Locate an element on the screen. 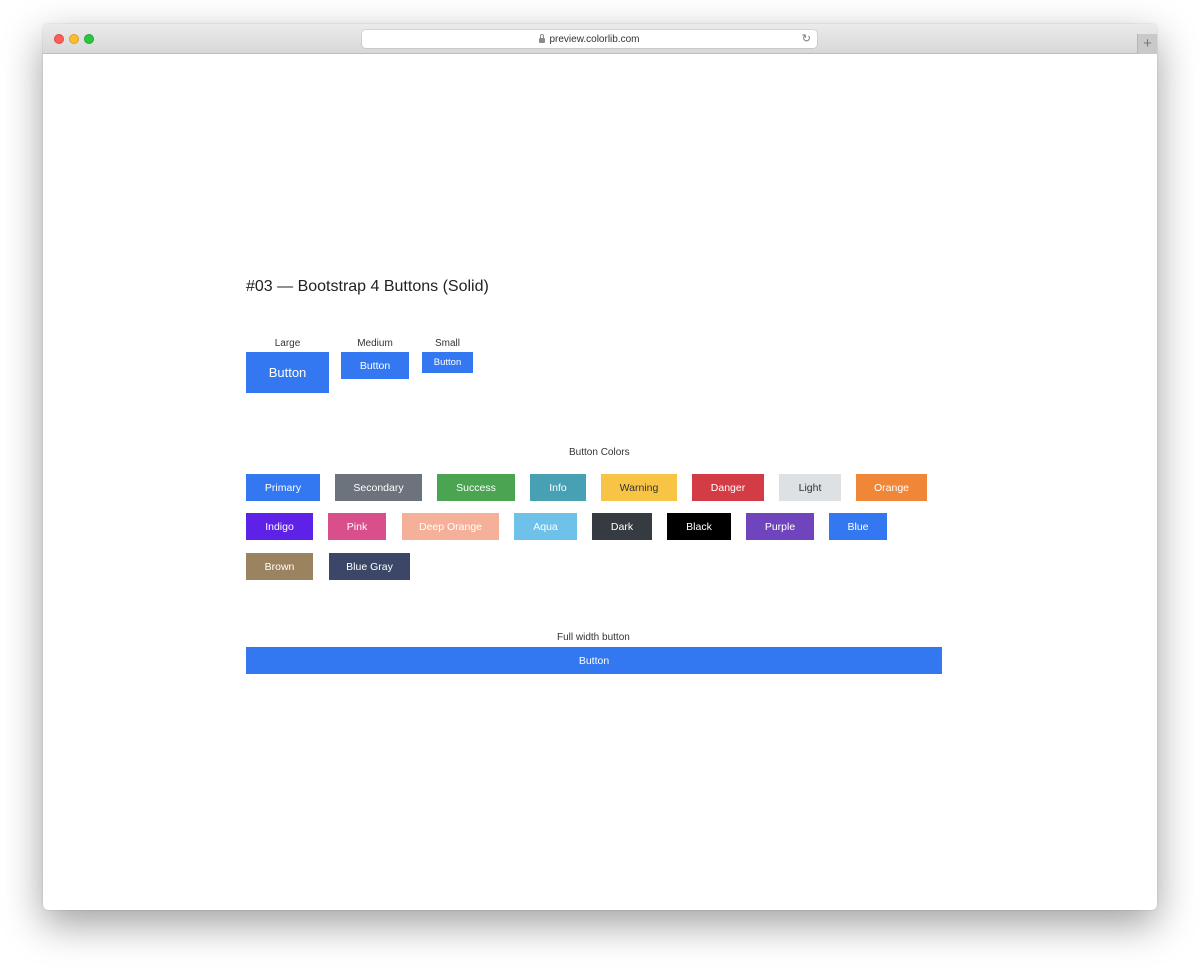  pink-button: Pink is located at coordinates (357, 526).